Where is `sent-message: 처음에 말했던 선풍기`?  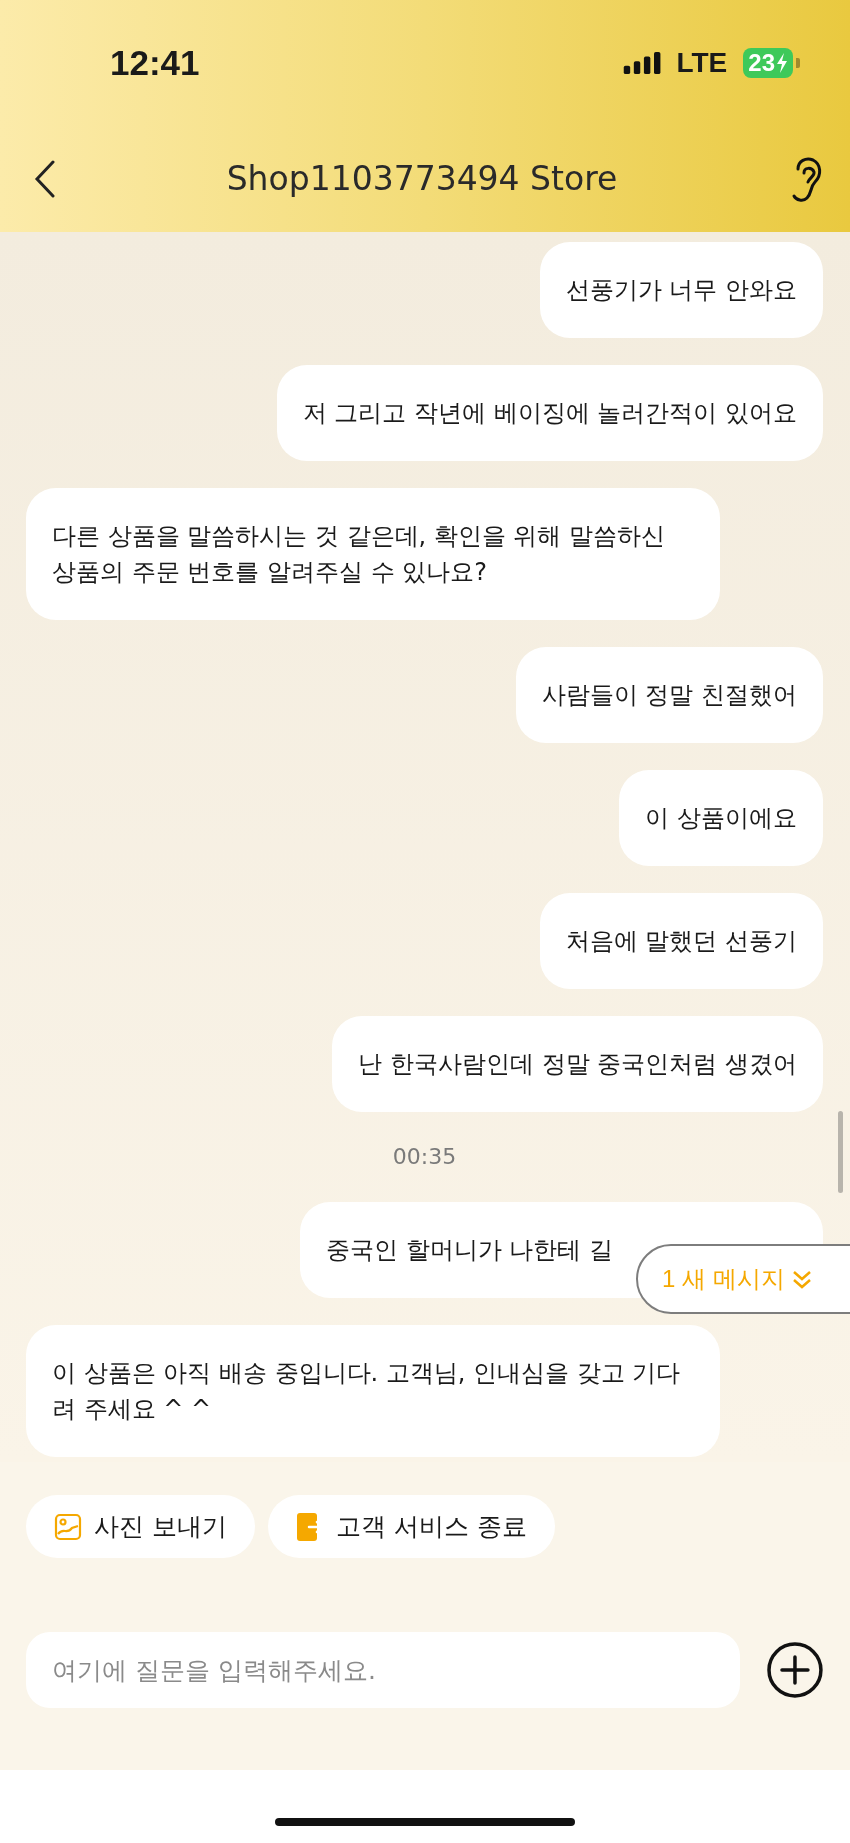 sent-message: 처음에 말했던 선풍기 is located at coordinates (681, 941).